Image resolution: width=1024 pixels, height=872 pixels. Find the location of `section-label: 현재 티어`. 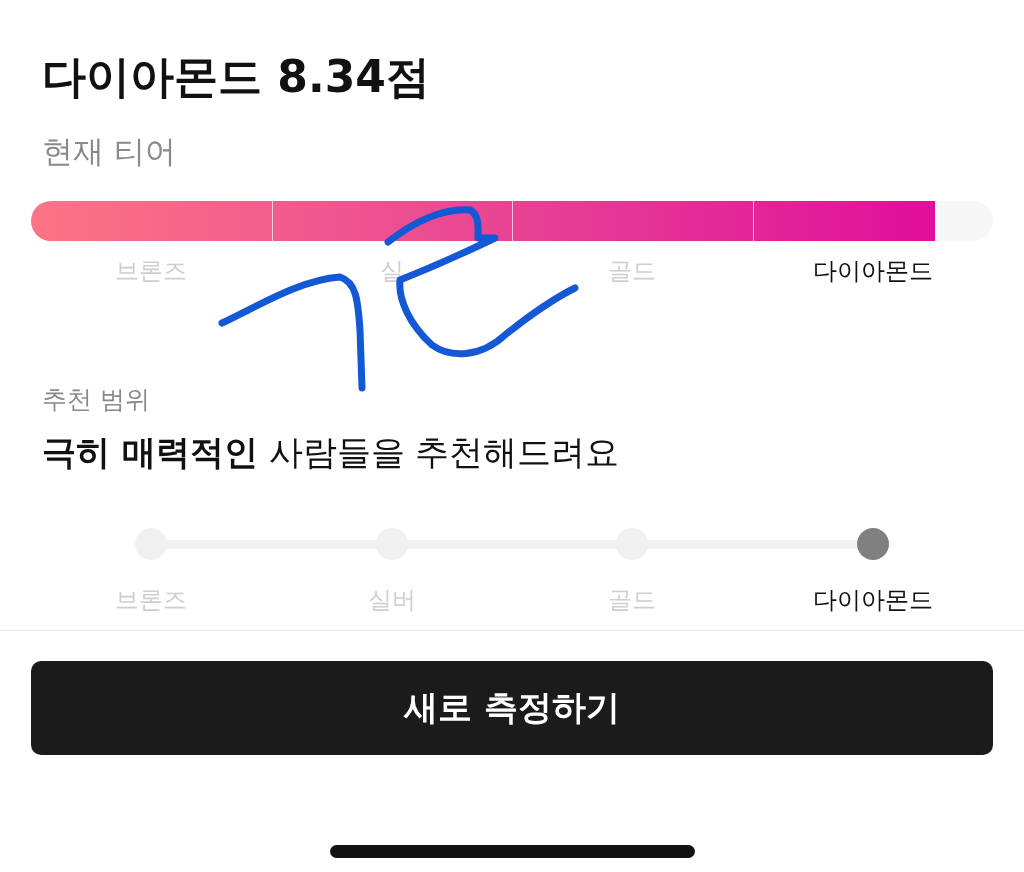

section-label: 현재 티어 is located at coordinates (109, 151).